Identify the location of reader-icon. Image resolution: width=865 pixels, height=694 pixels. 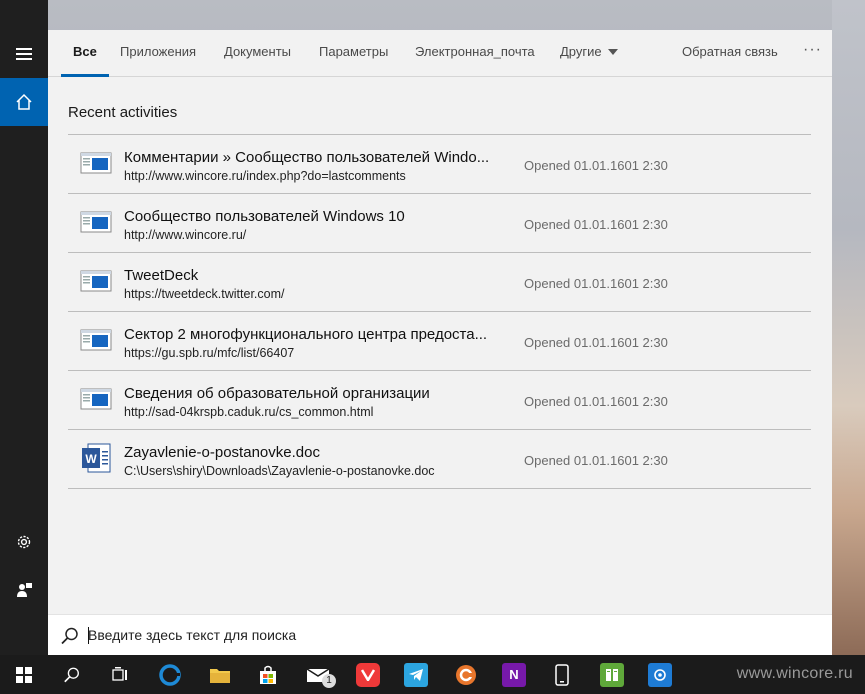
(612, 674).